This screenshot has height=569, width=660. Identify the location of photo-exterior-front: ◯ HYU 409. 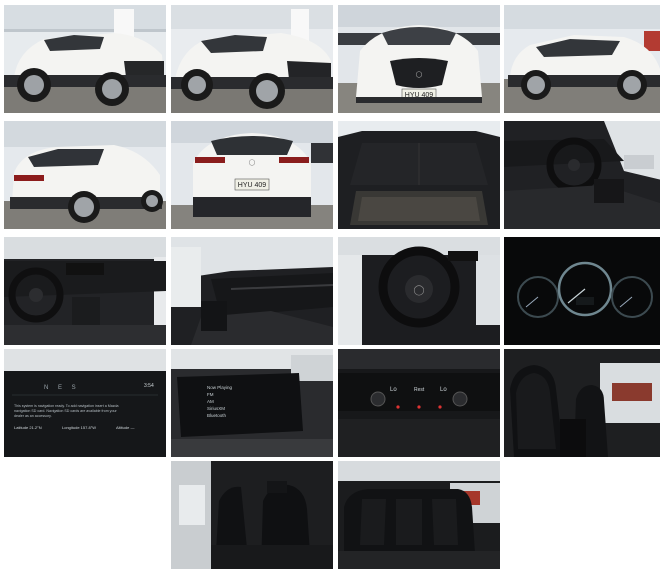
(419, 59).